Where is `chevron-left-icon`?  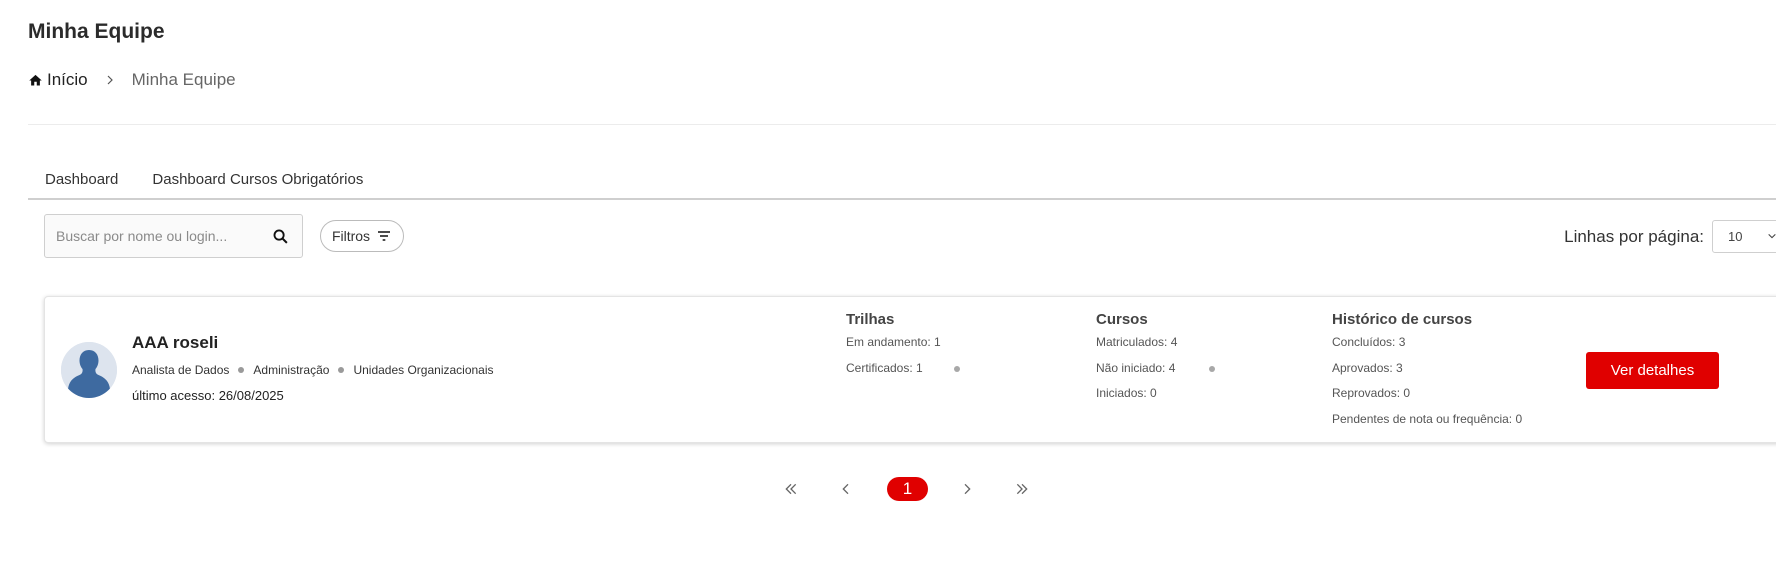 chevron-left-icon is located at coordinates (845, 489).